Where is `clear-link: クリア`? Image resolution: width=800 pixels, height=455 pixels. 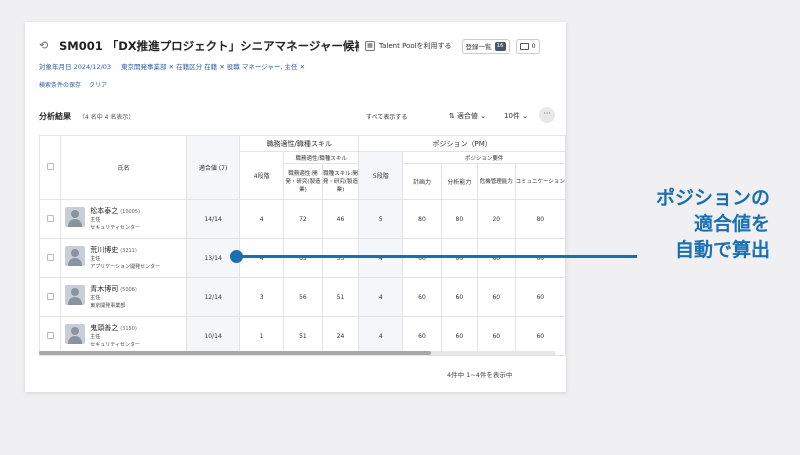
clear-link: クリア is located at coordinates (98, 84).